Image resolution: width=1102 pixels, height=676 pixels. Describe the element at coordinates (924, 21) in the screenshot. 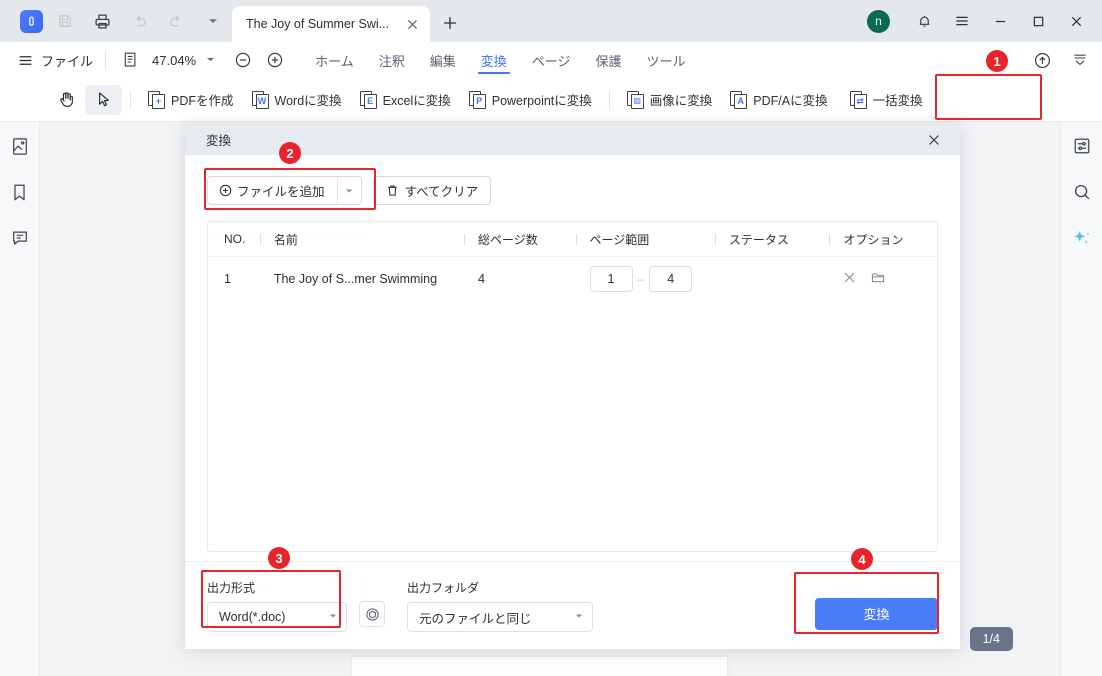

I see `notification-bell-icon` at that location.